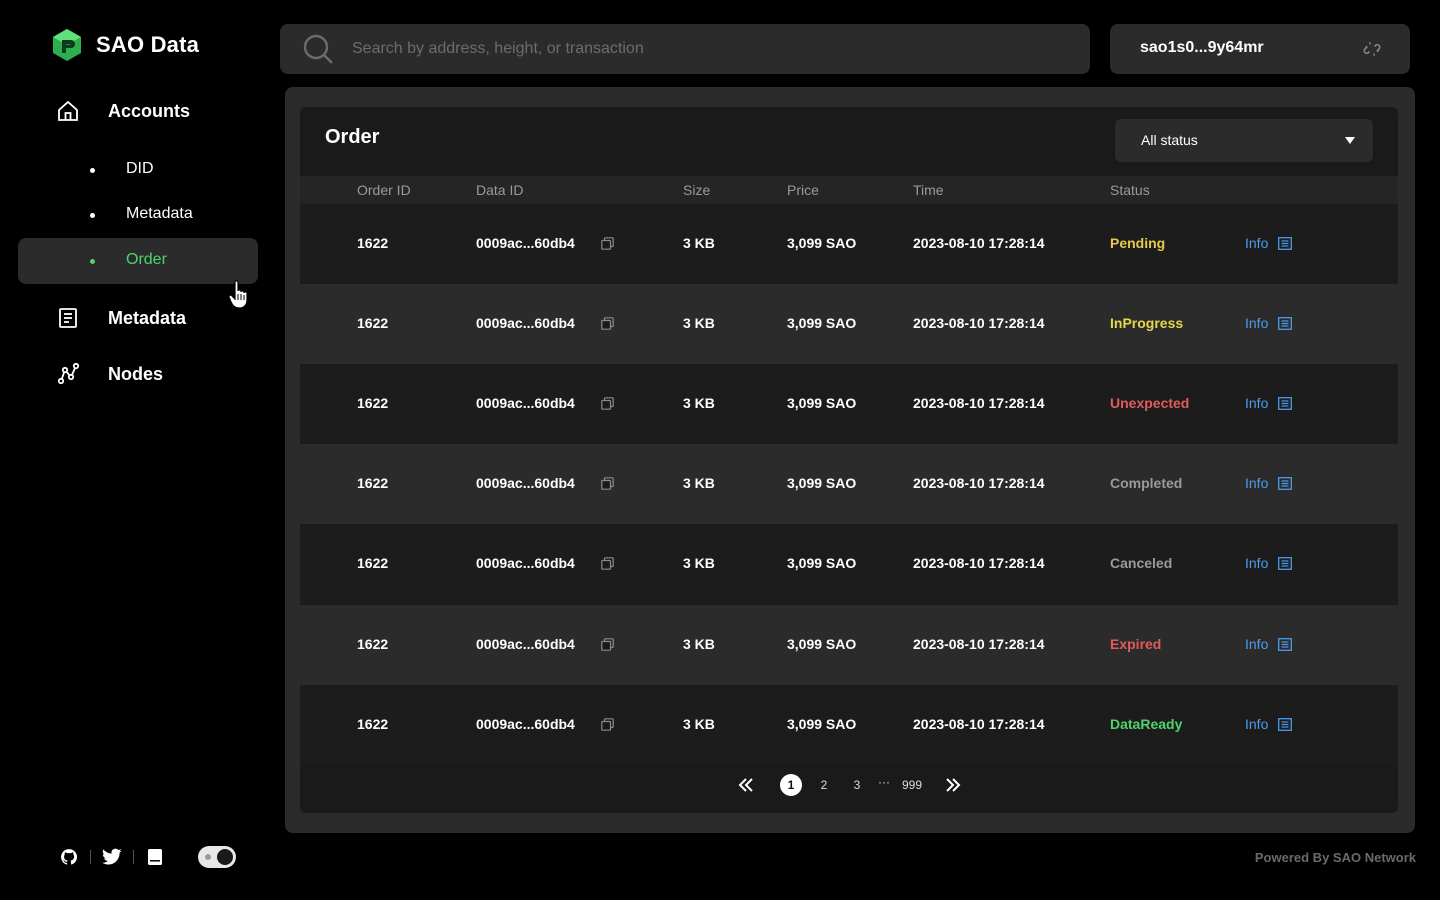 The height and width of the screenshot is (900, 1440). I want to click on page-ellipsis: ···, so click(884, 782).